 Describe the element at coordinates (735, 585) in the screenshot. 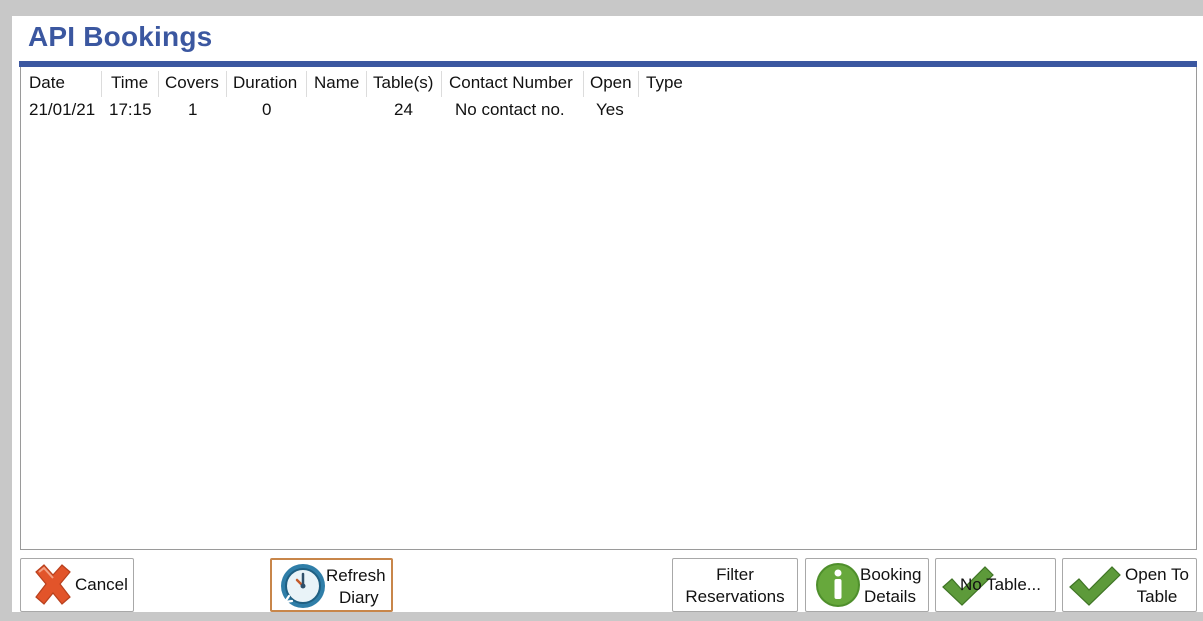

I see `filter-reservations-button: Filter Reservations` at that location.